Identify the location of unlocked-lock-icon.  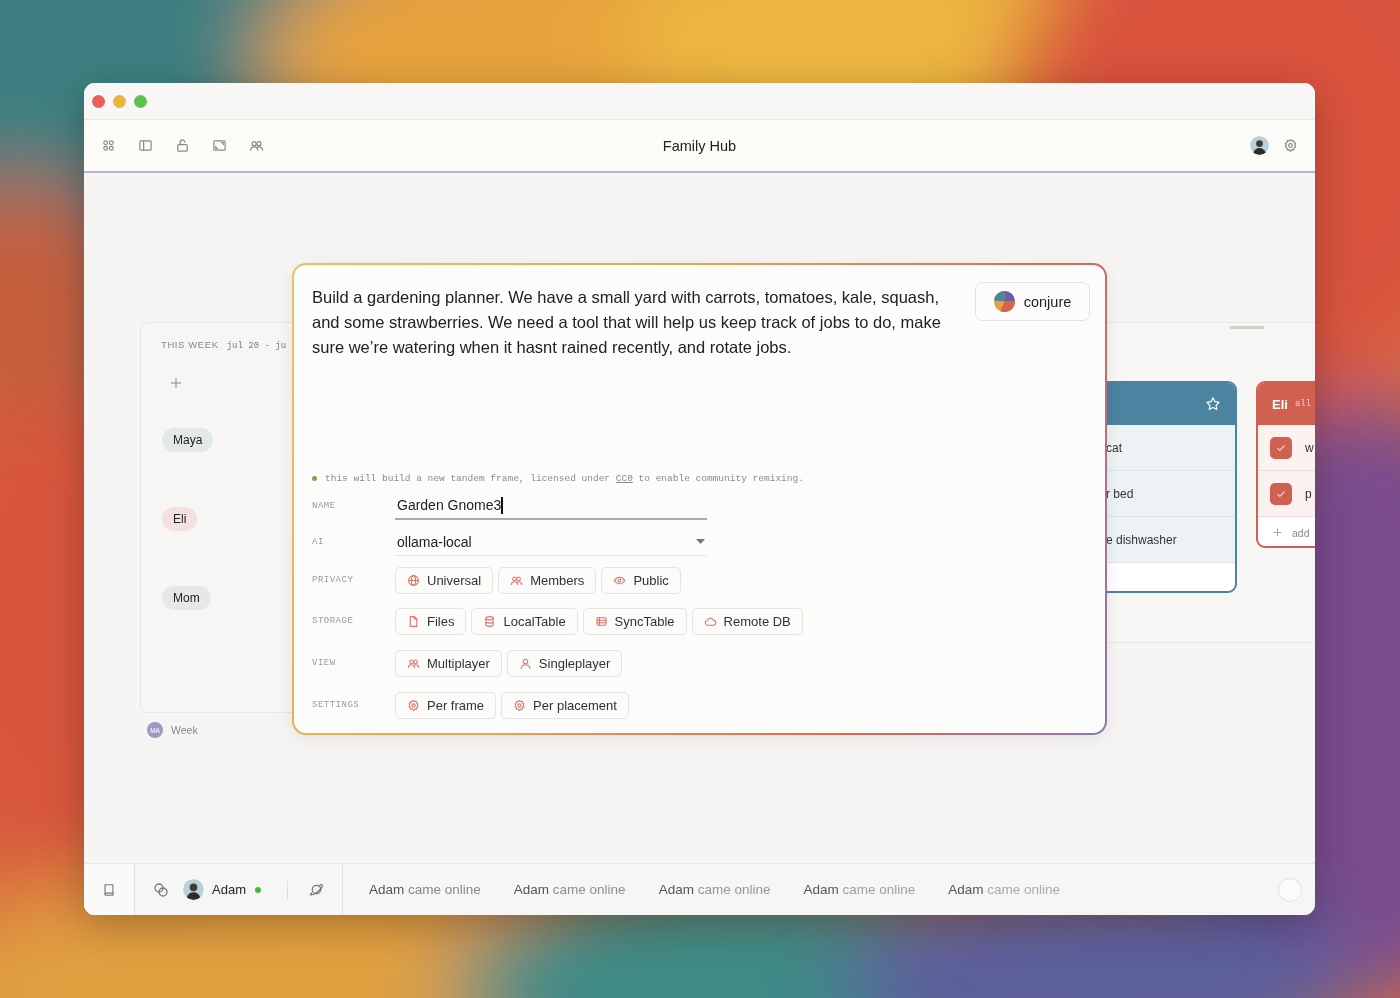
(182, 145).